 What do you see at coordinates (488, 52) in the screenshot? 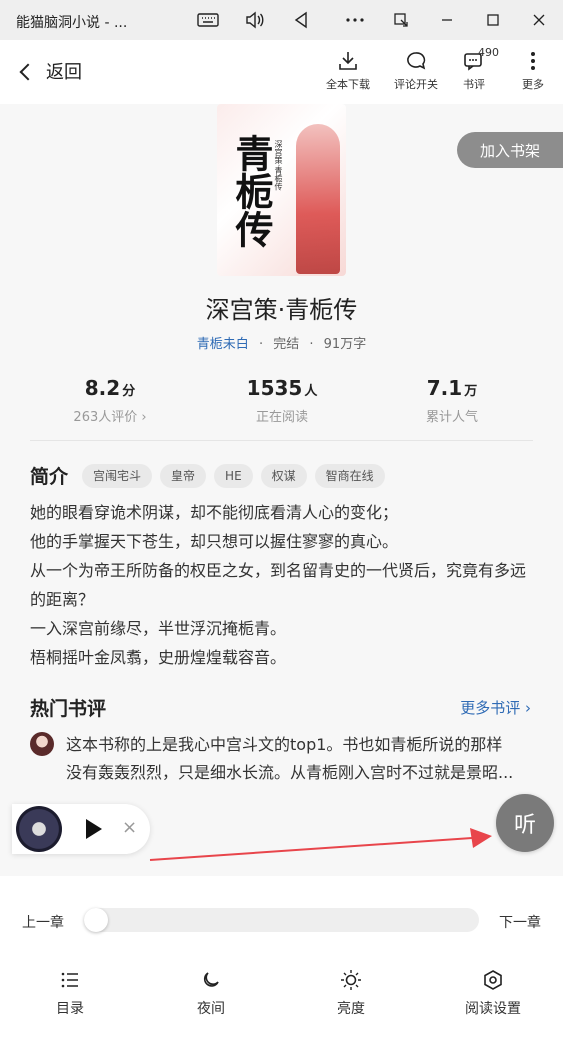
I see `review-count-badge: 490` at bounding box center [488, 52].